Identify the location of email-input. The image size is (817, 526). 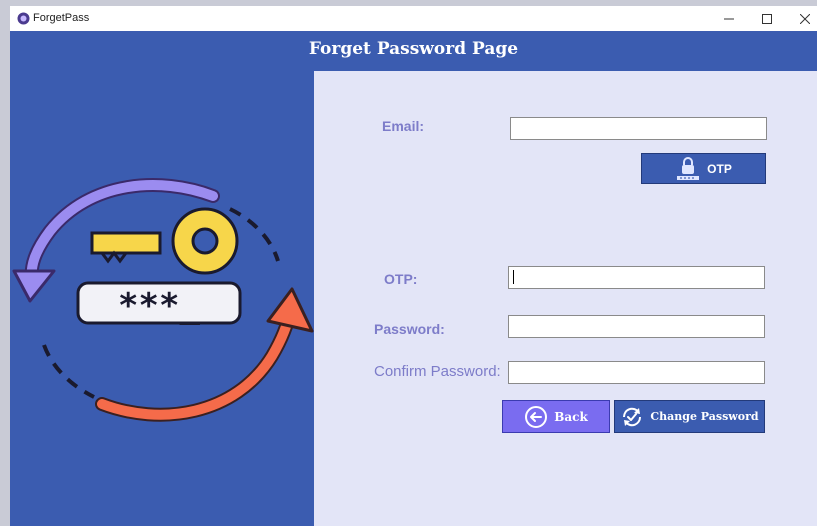
(638, 128).